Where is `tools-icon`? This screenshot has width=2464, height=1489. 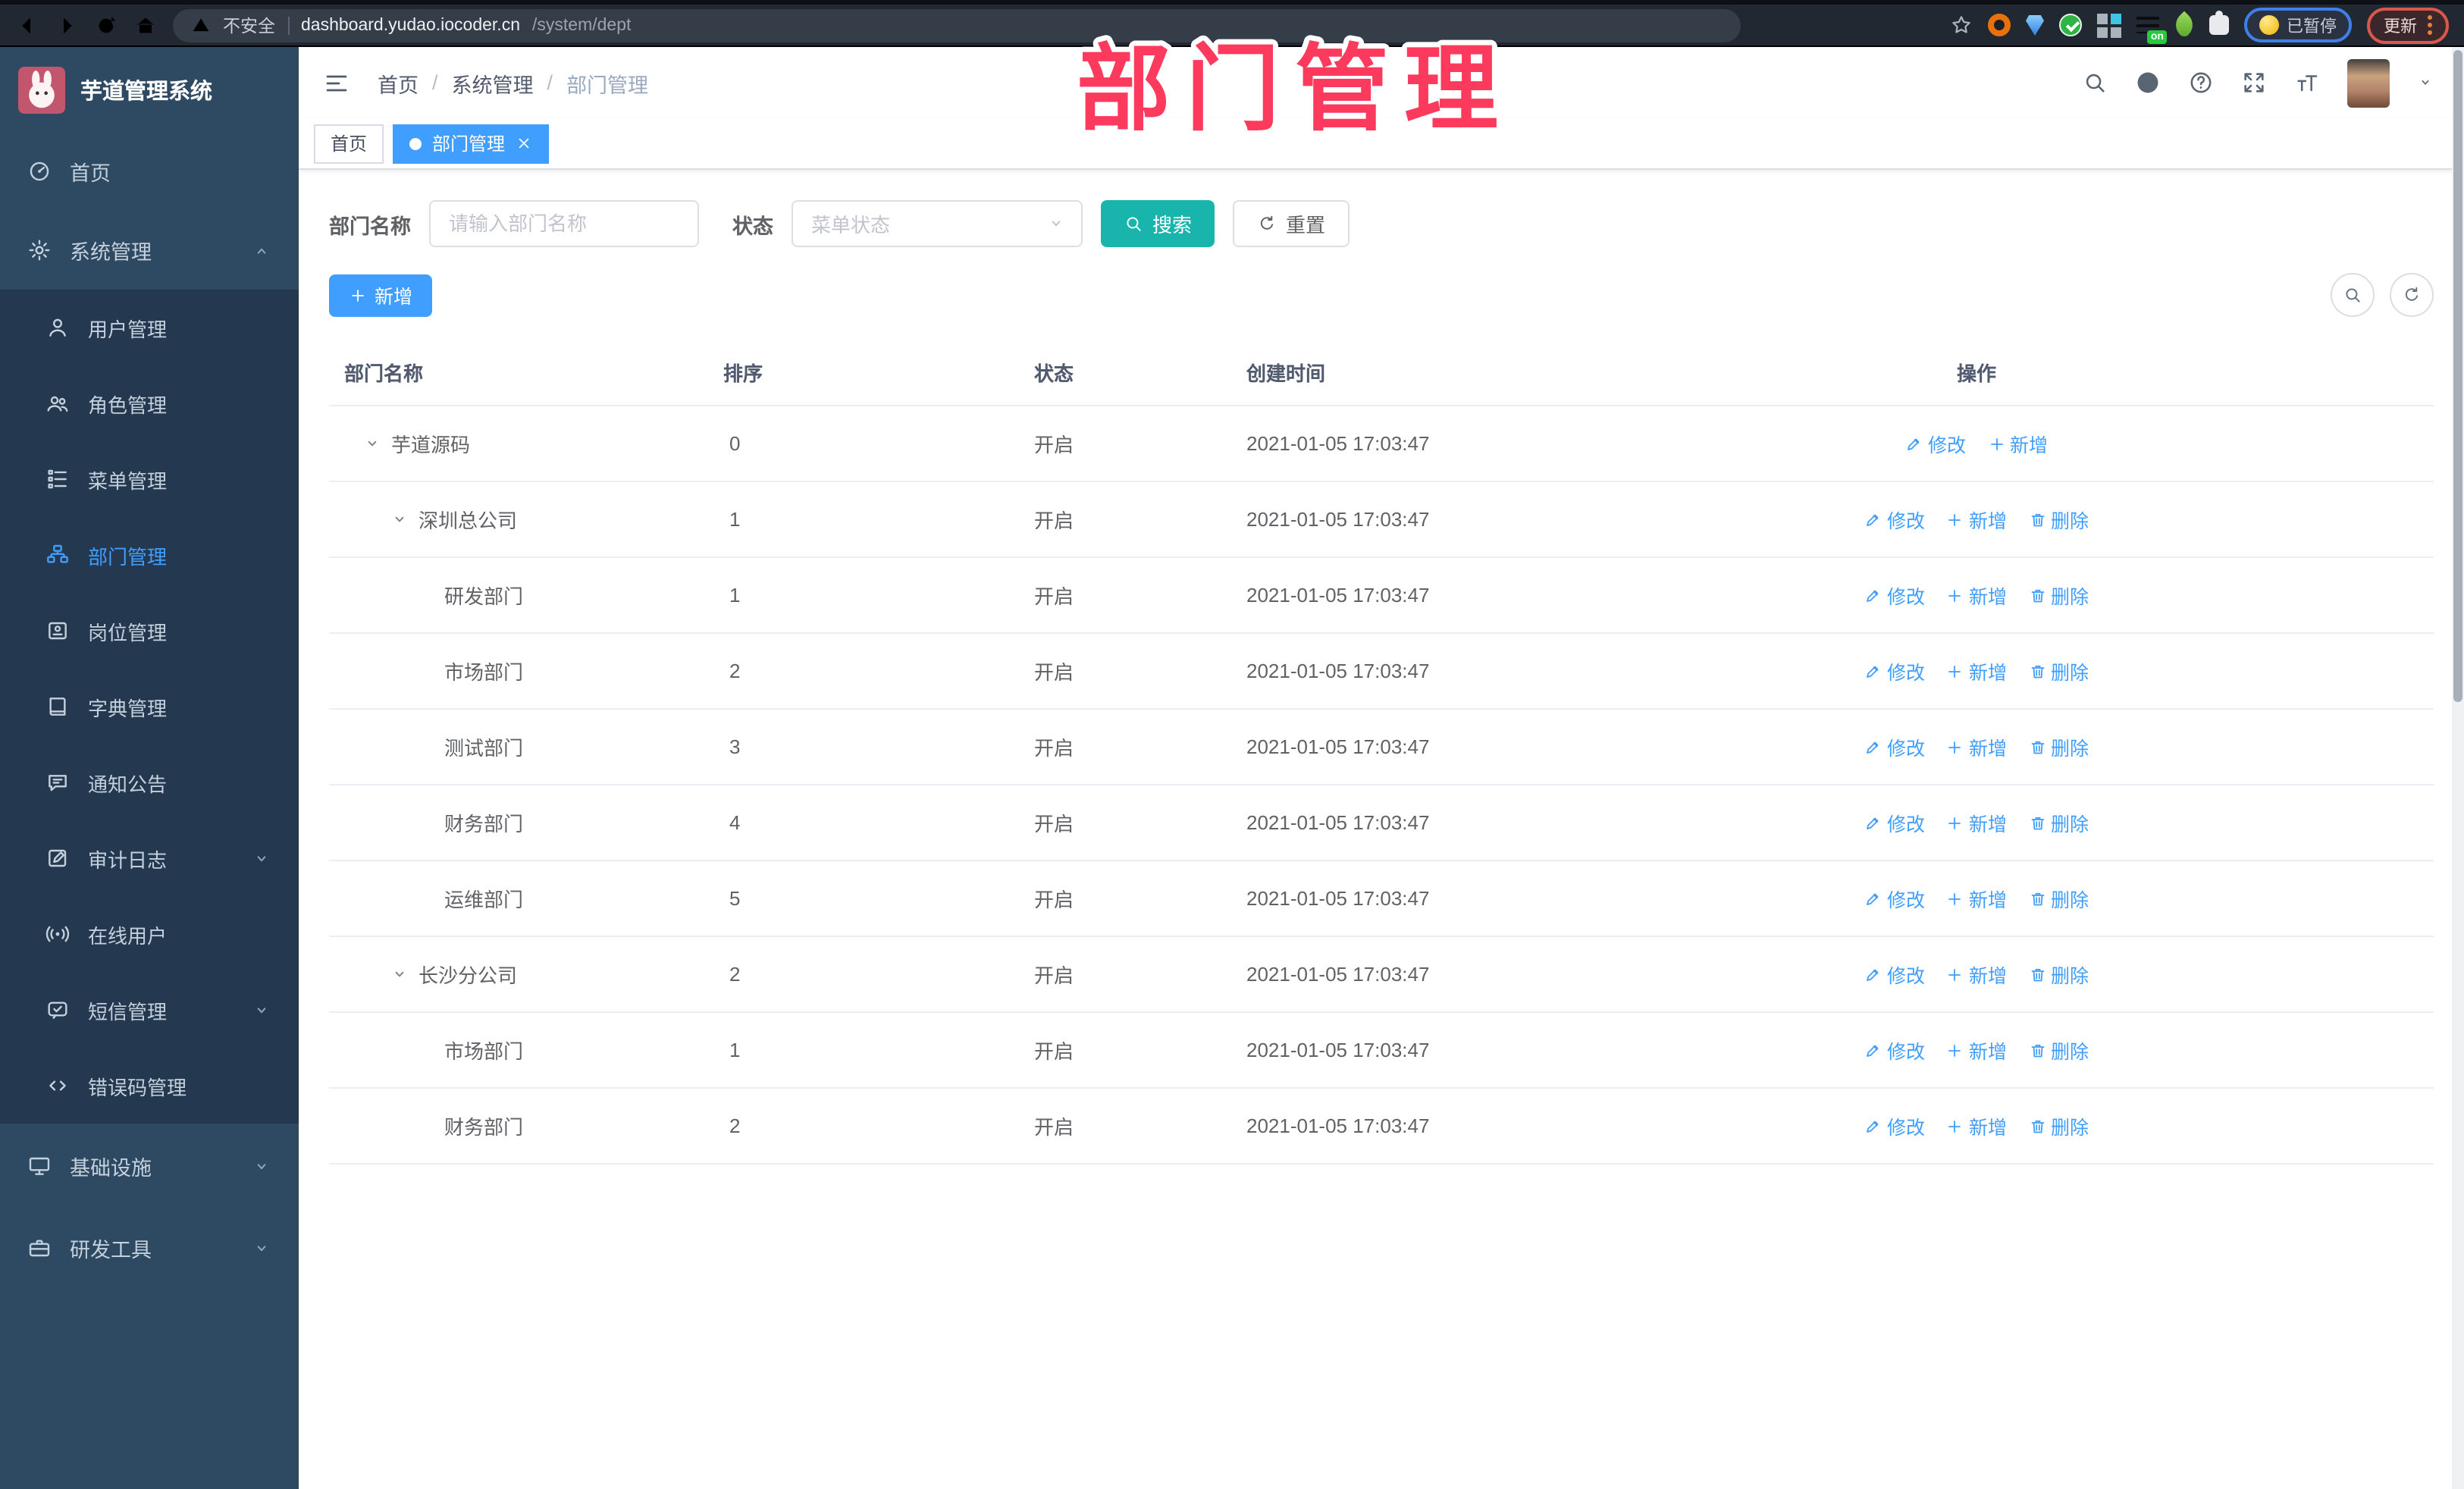
tools-icon is located at coordinates (39, 1248).